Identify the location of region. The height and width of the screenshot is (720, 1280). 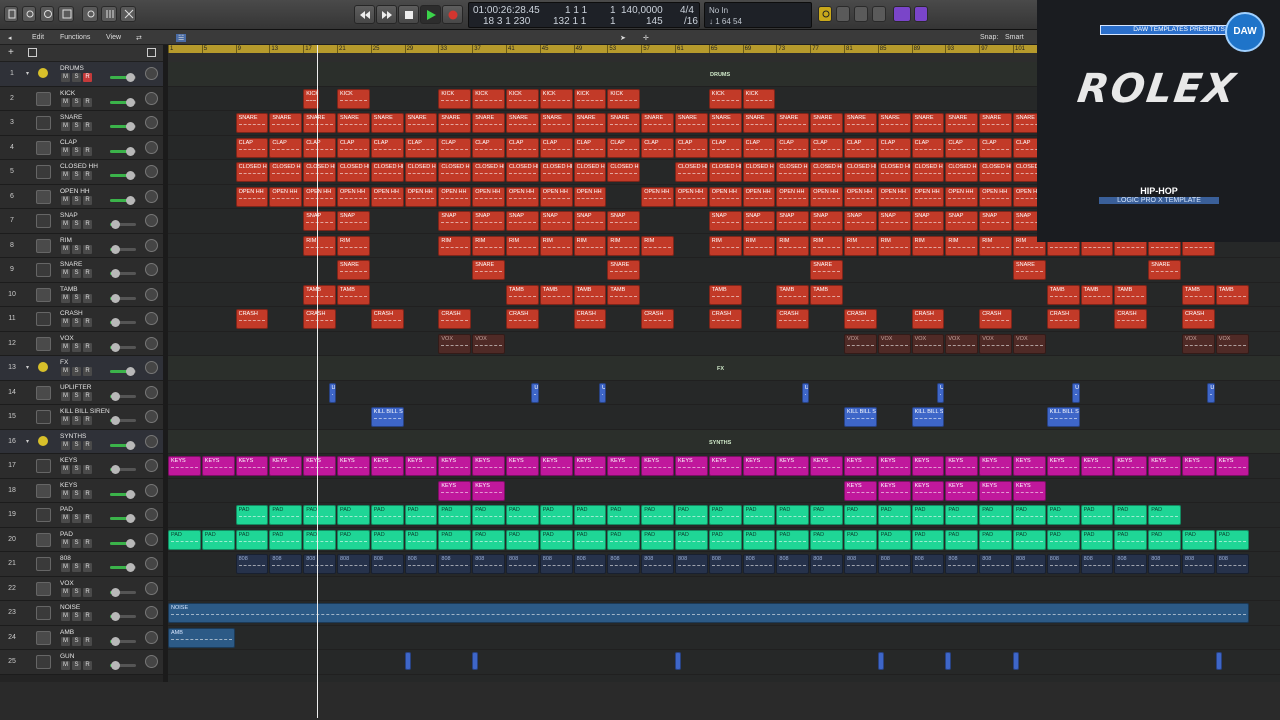
(880, 661).